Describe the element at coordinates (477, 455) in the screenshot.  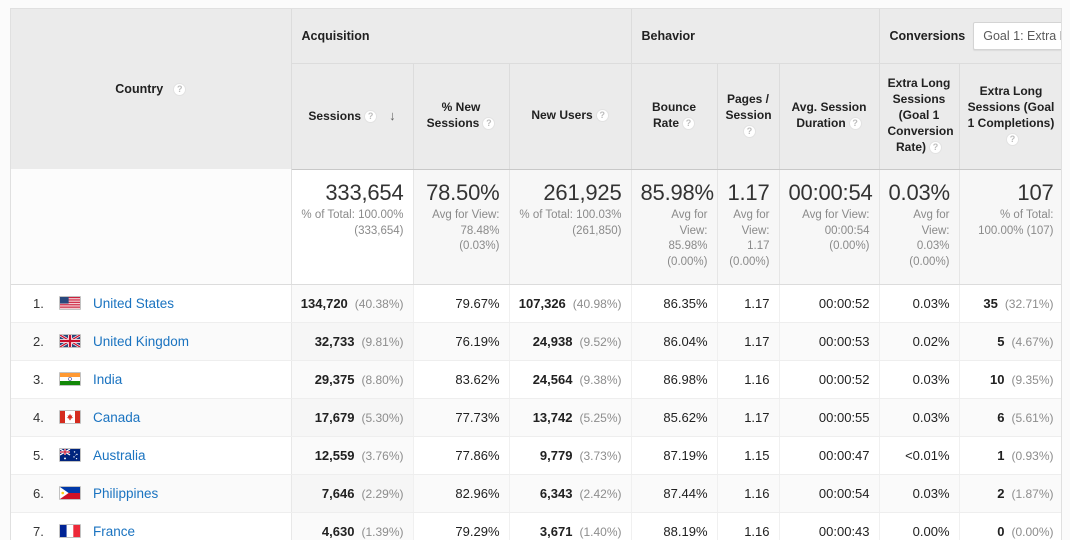
I see `cell-value: 77.86%` at that location.